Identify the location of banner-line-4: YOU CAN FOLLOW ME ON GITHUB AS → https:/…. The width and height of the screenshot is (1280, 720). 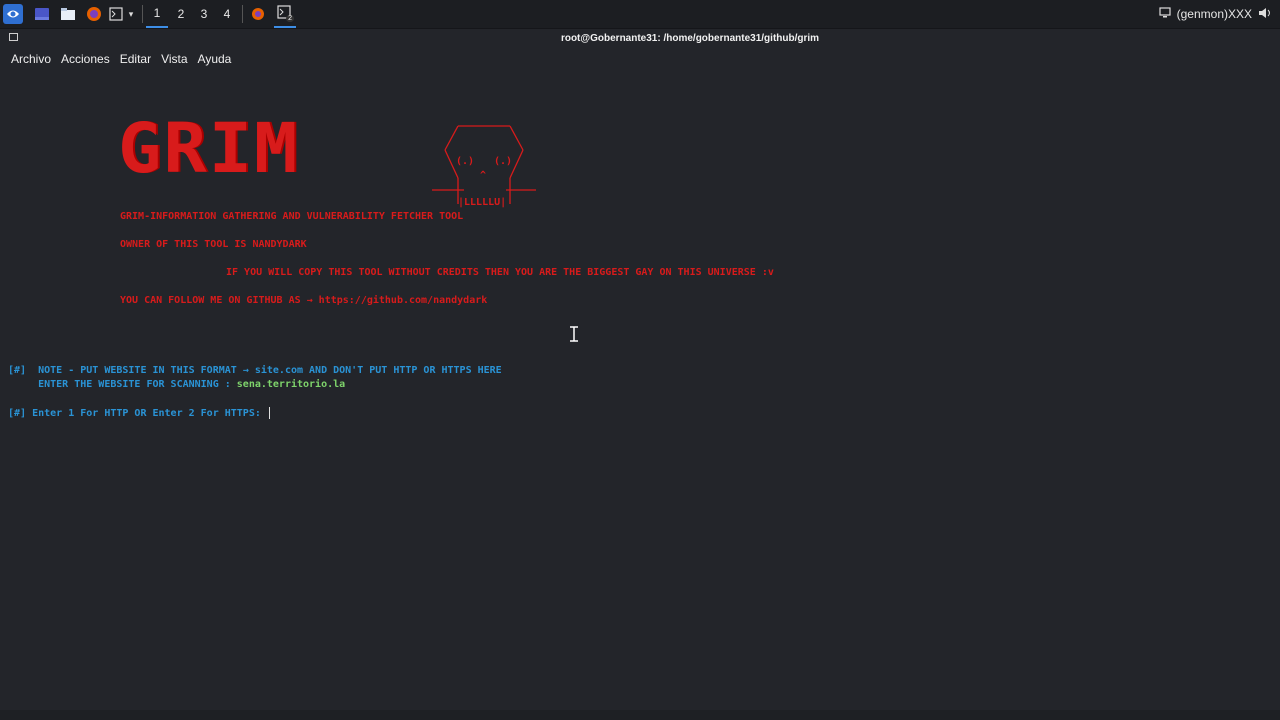
(304, 300).